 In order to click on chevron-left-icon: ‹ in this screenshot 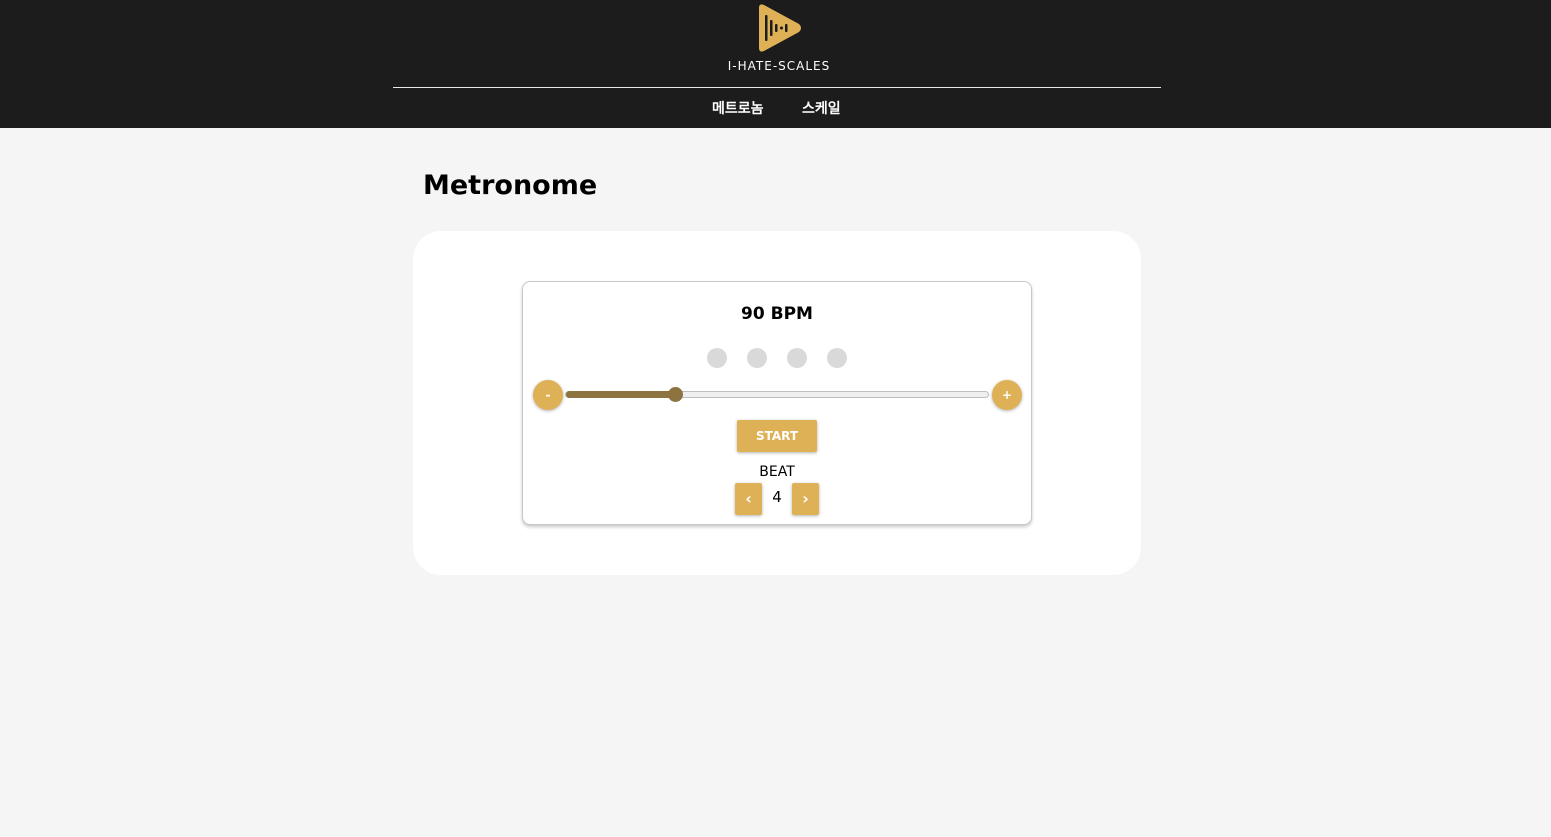, I will do `click(748, 498)`.